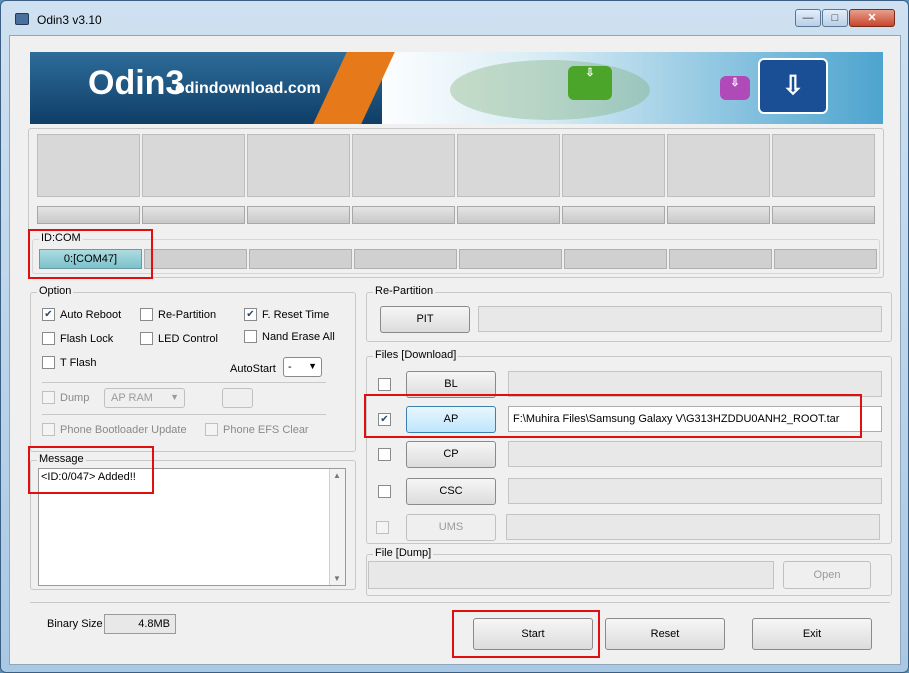  I want to click on highlight-start, so click(526, 634).